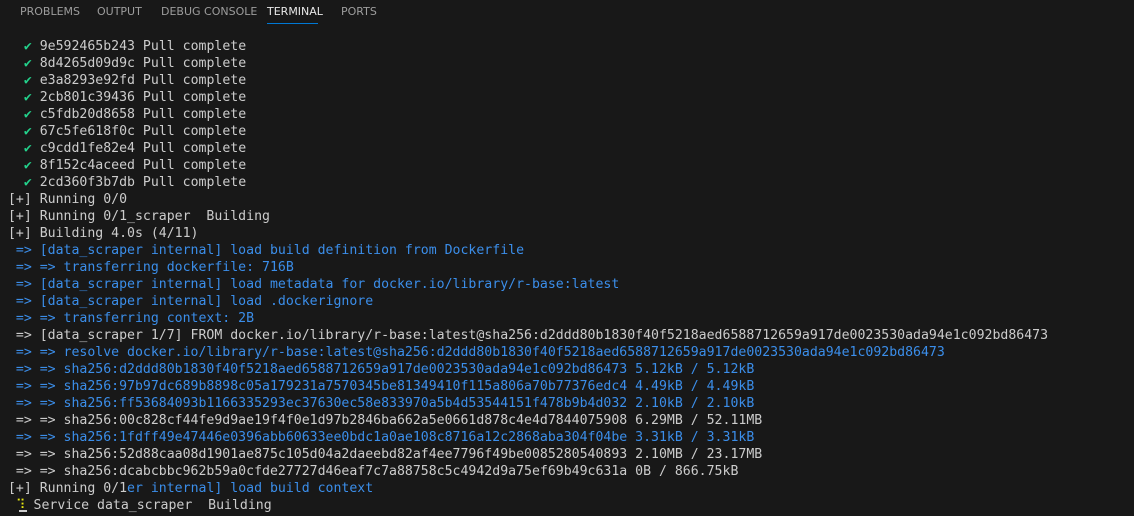 The image size is (1134, 516). Describe the element at coordinates (567, 63) in the screenshot. I see `pull-line: ✔ 8d4265d09d9c Pull complete` at that location.